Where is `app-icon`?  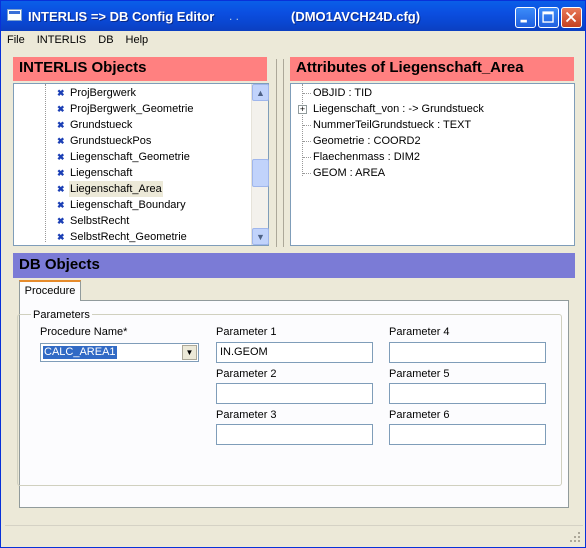 app-icon is located at coordinates (14, 15).